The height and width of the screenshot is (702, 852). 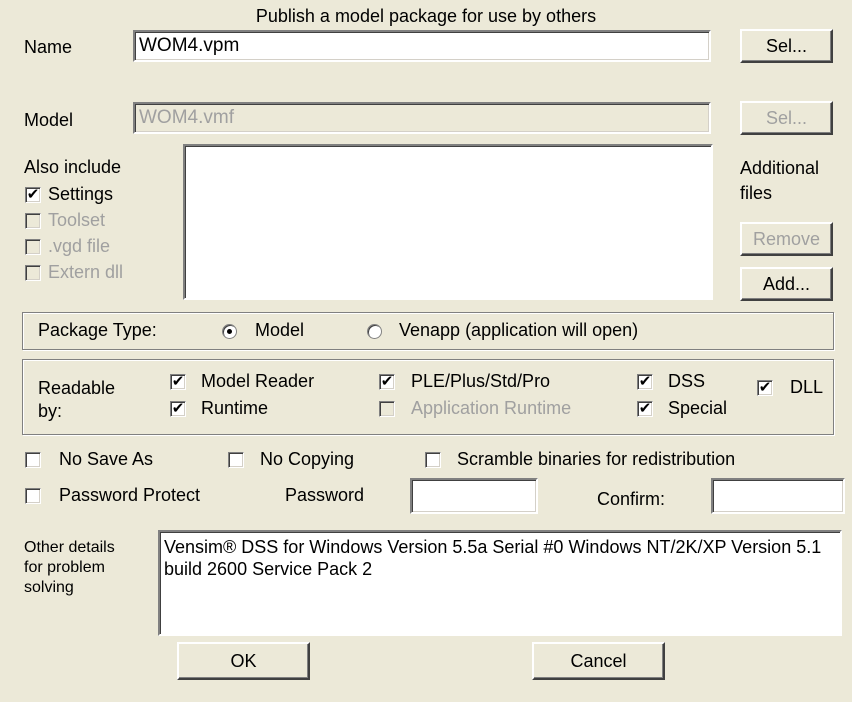 What do you see at coordinates (243, 661) in the screenshot?
I see `ok-button: OK` at bounding box center [243, 661].